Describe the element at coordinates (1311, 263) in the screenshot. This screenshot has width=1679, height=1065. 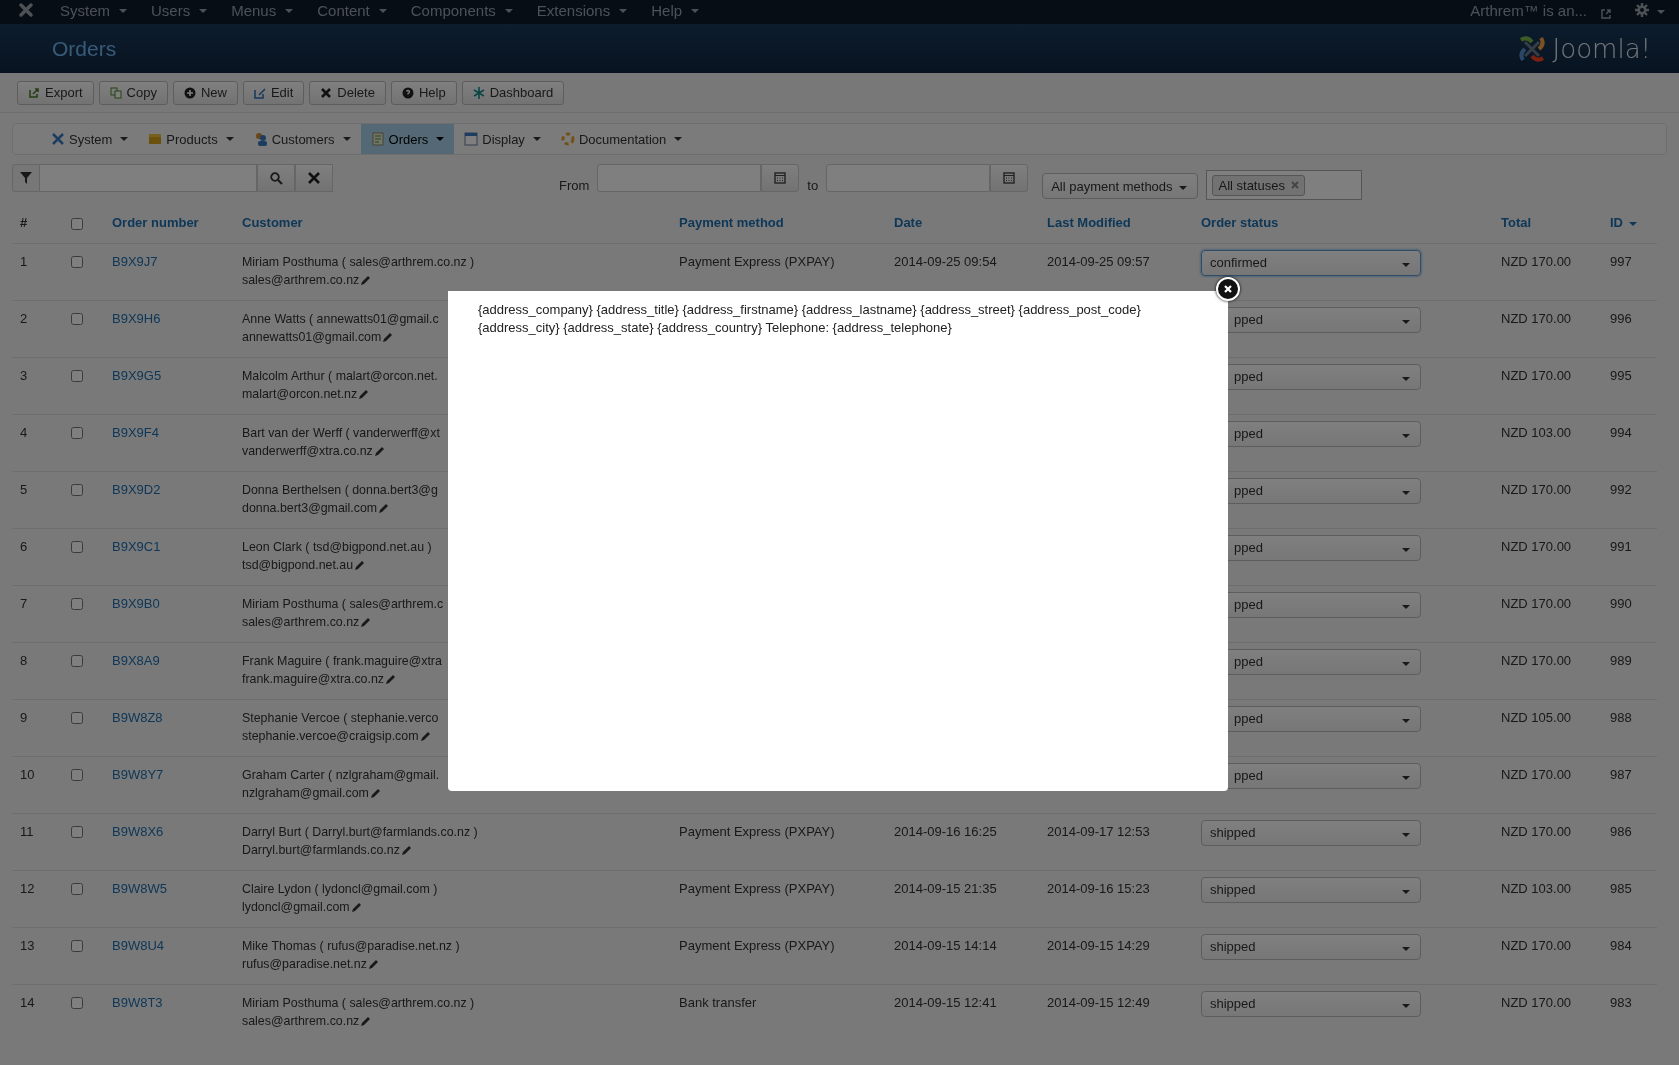
I see `status-select: confirmed` at that location.